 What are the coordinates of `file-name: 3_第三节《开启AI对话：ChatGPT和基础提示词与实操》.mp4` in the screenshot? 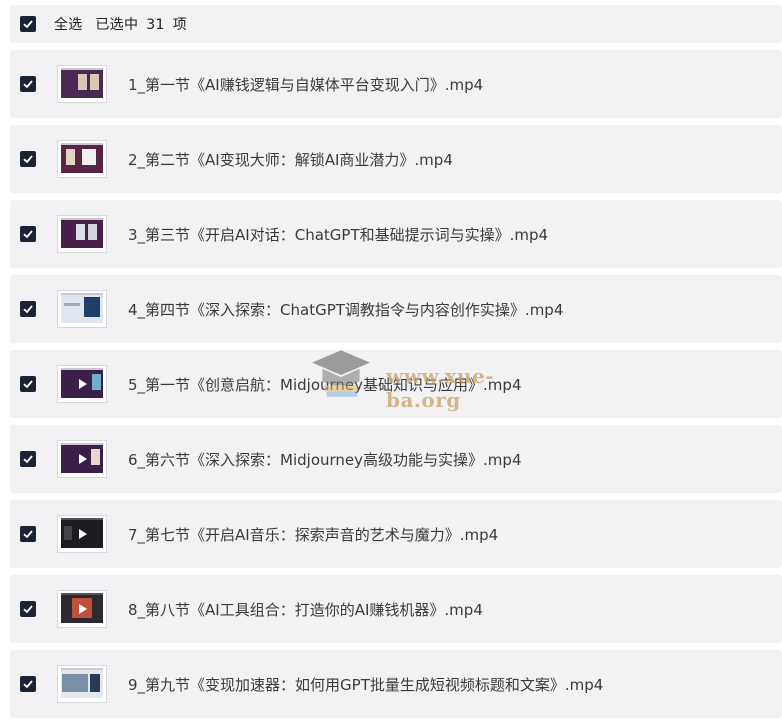 It's located at (338, 234).